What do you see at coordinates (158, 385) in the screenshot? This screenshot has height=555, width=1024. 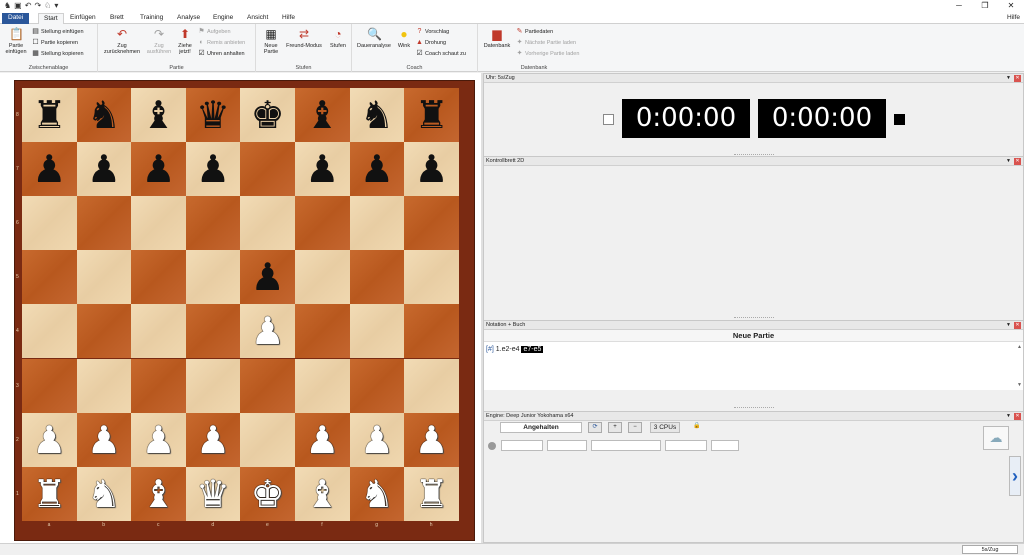 I see `square-c3` at bounding box center [158, 385].